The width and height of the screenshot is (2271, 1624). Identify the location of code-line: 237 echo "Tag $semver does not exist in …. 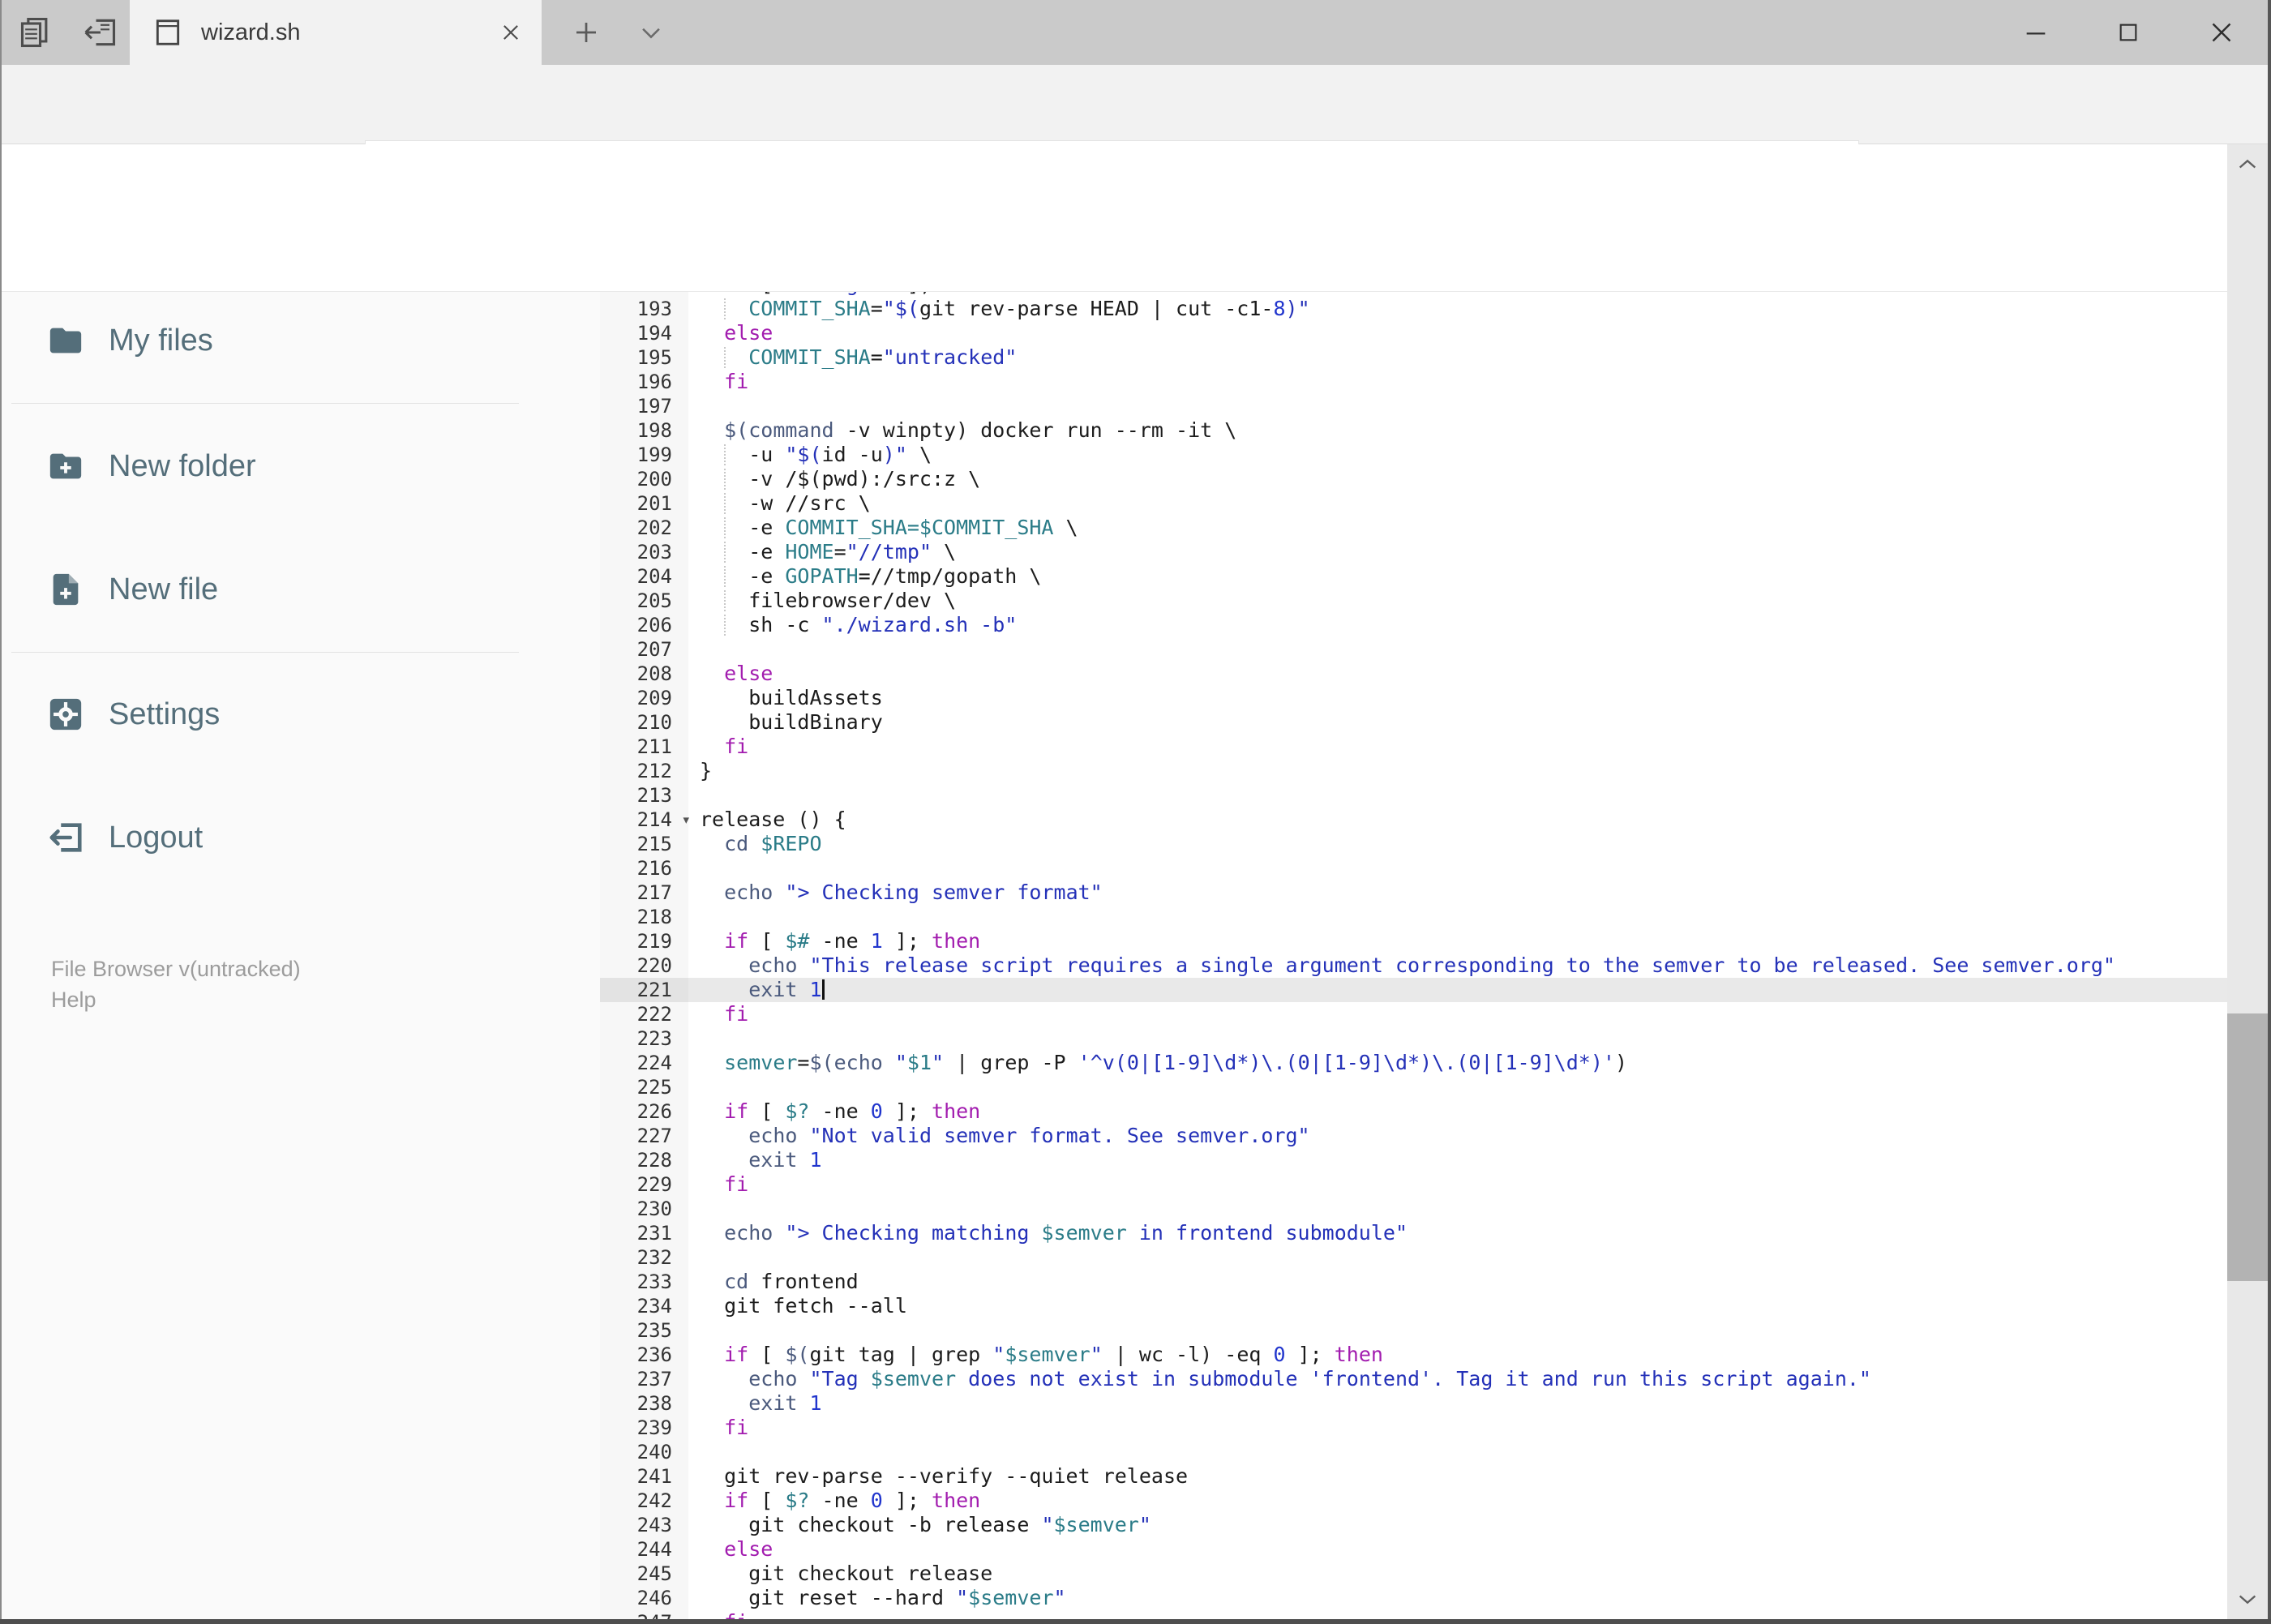
(1414, 1379).